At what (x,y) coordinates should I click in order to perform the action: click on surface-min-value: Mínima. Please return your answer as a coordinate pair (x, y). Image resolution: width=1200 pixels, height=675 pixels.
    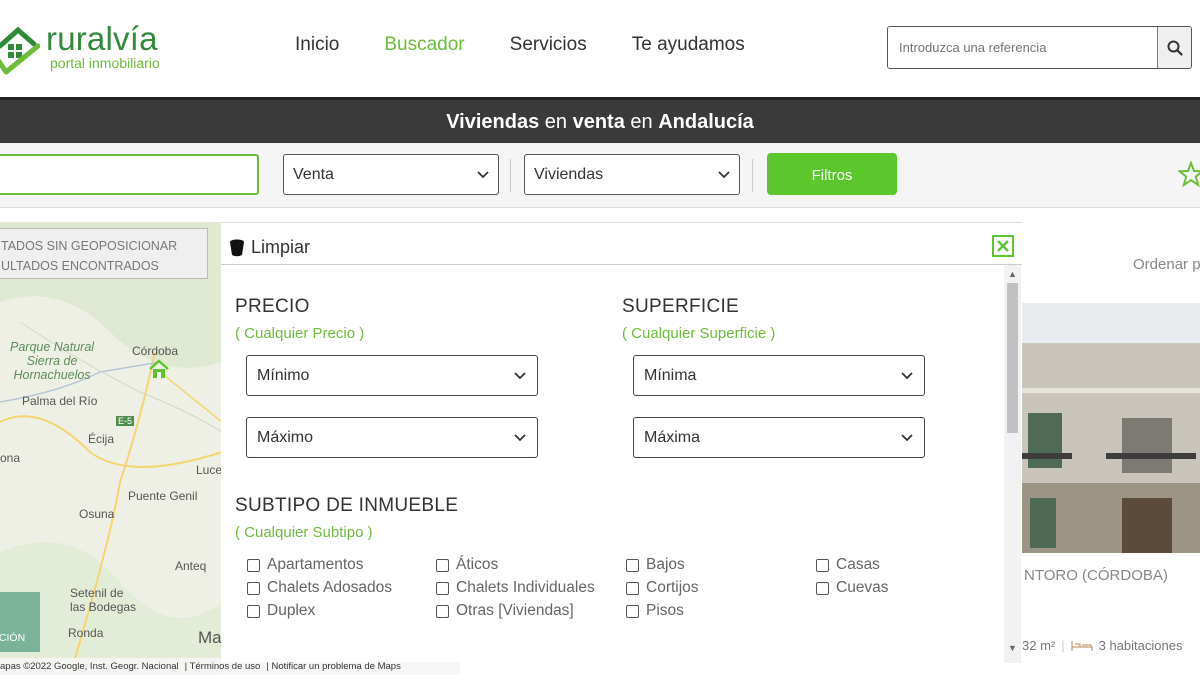
    Looking at the image, I should click on (670, 375).